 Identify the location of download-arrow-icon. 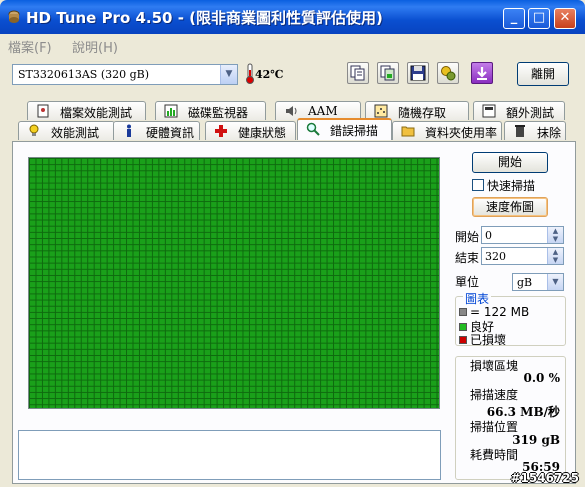
(482, 73).